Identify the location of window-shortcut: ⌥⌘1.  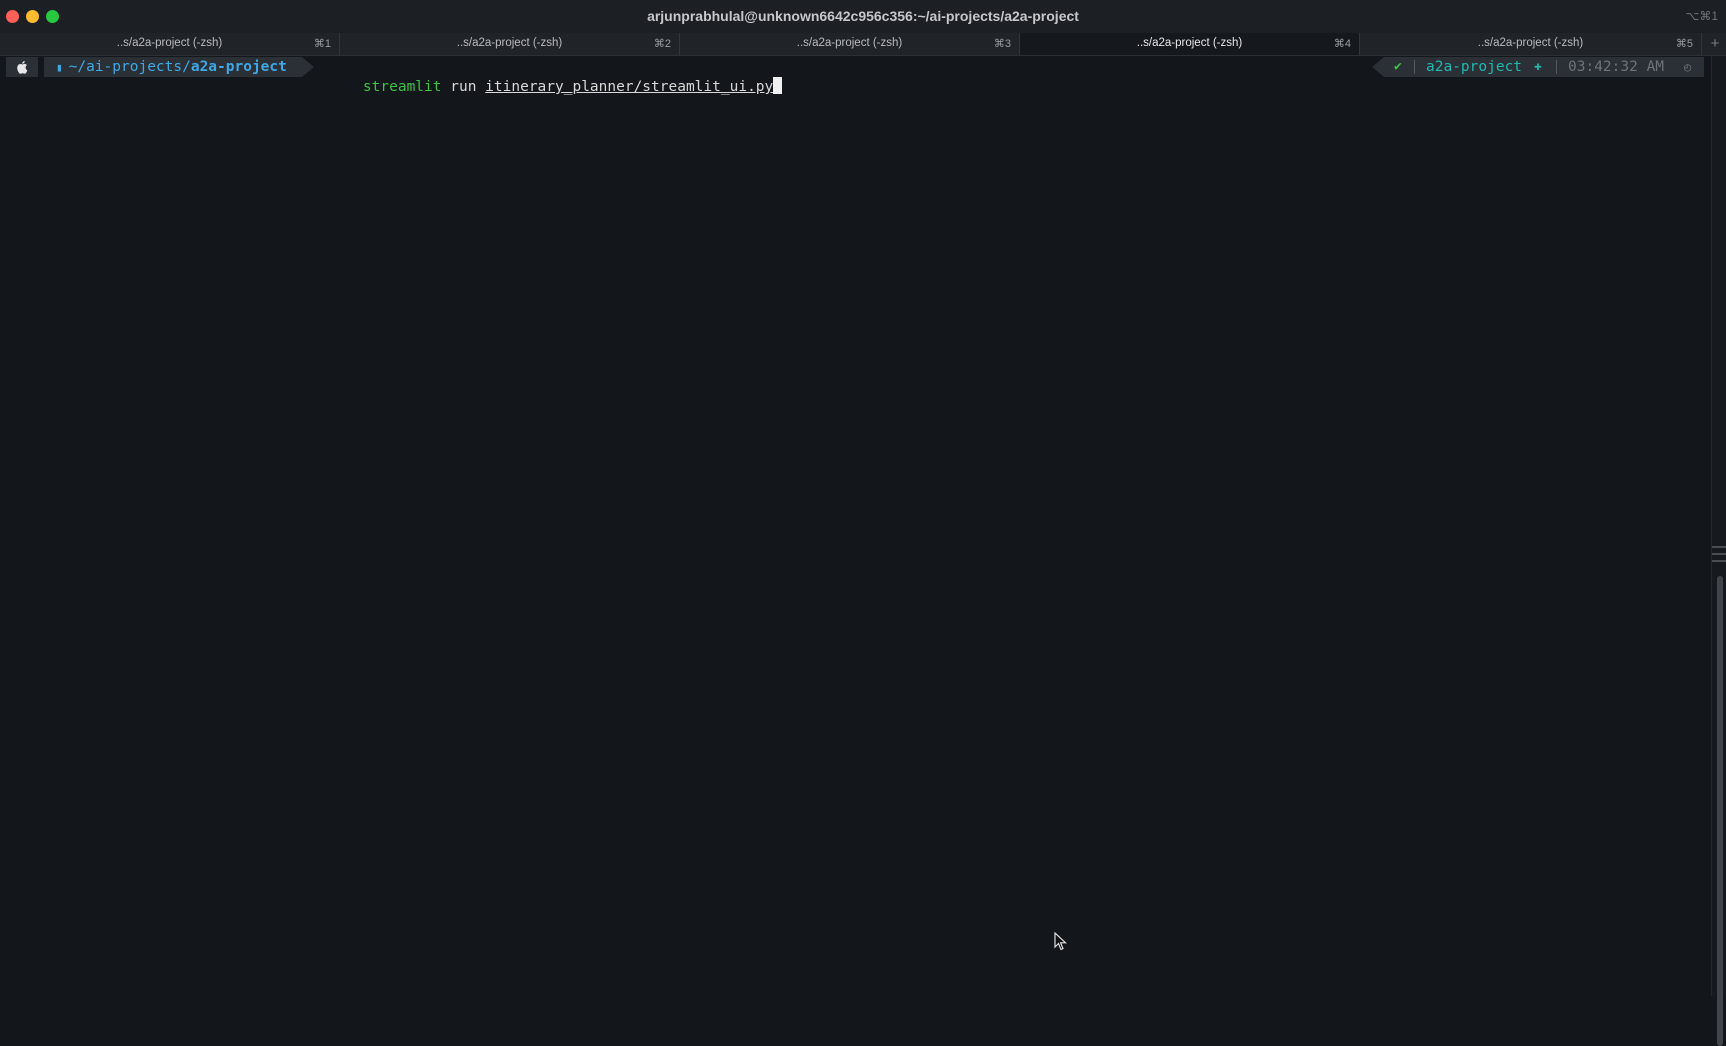
(1701, 16).